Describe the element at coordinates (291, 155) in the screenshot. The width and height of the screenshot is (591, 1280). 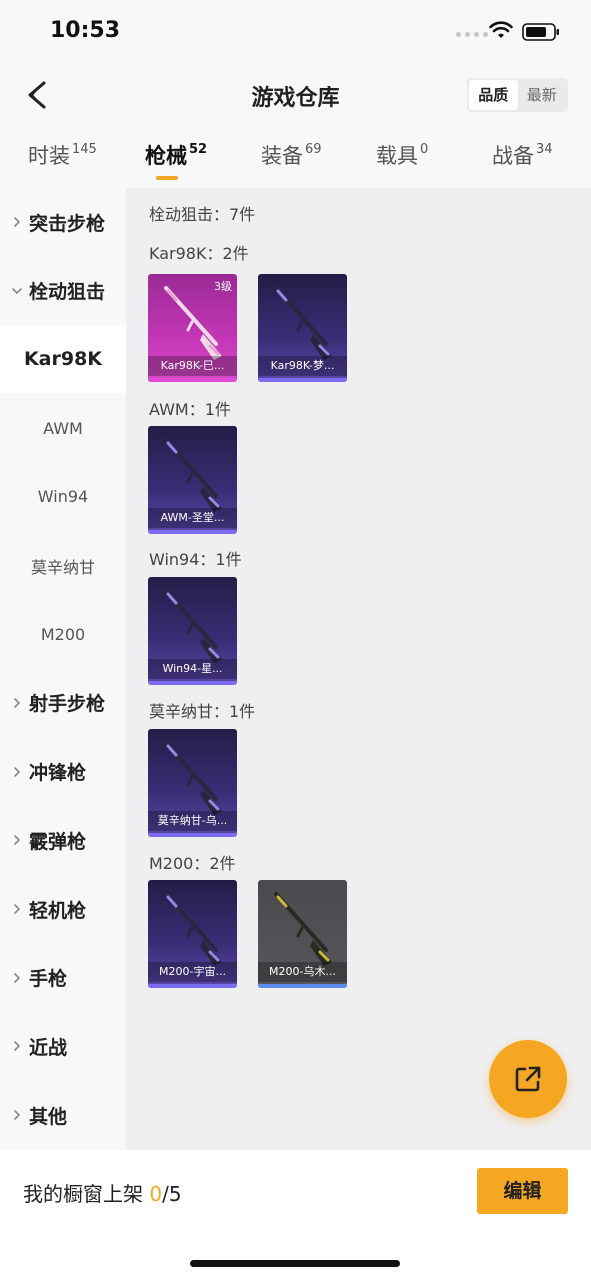
I see `tab-equipment: 装备 69` at that location.